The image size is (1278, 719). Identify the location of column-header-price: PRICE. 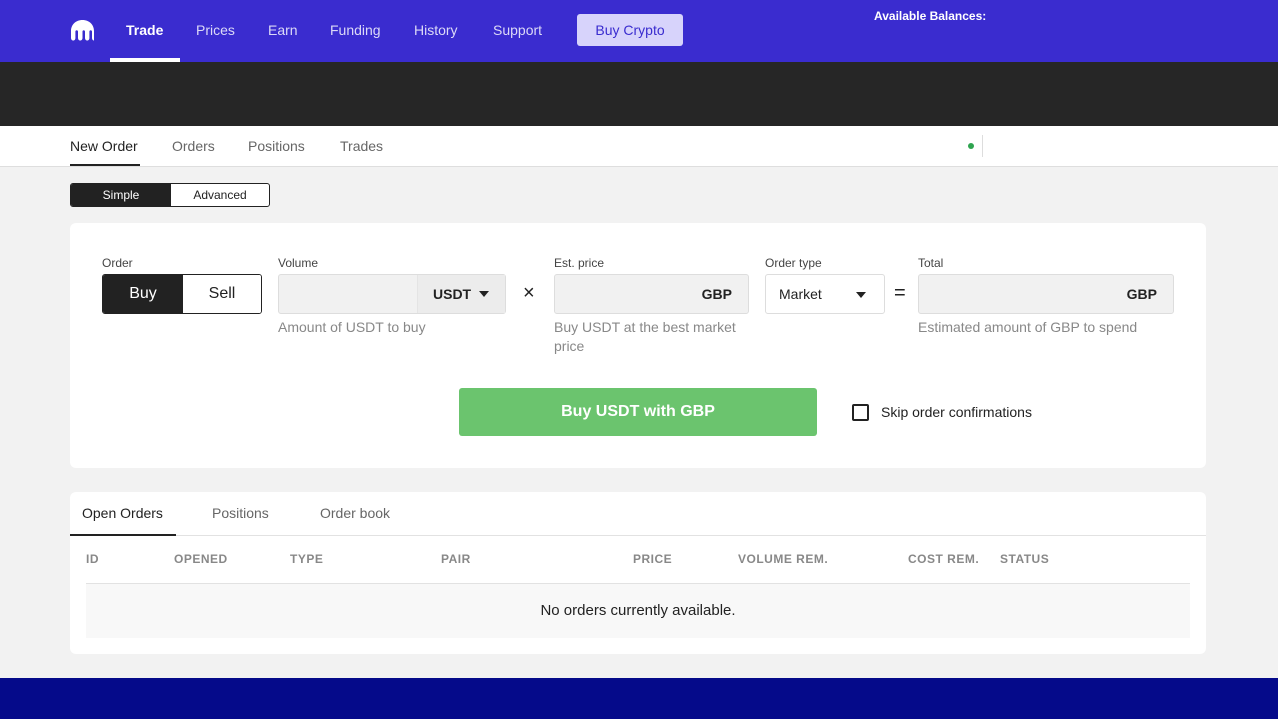
(652, 559).